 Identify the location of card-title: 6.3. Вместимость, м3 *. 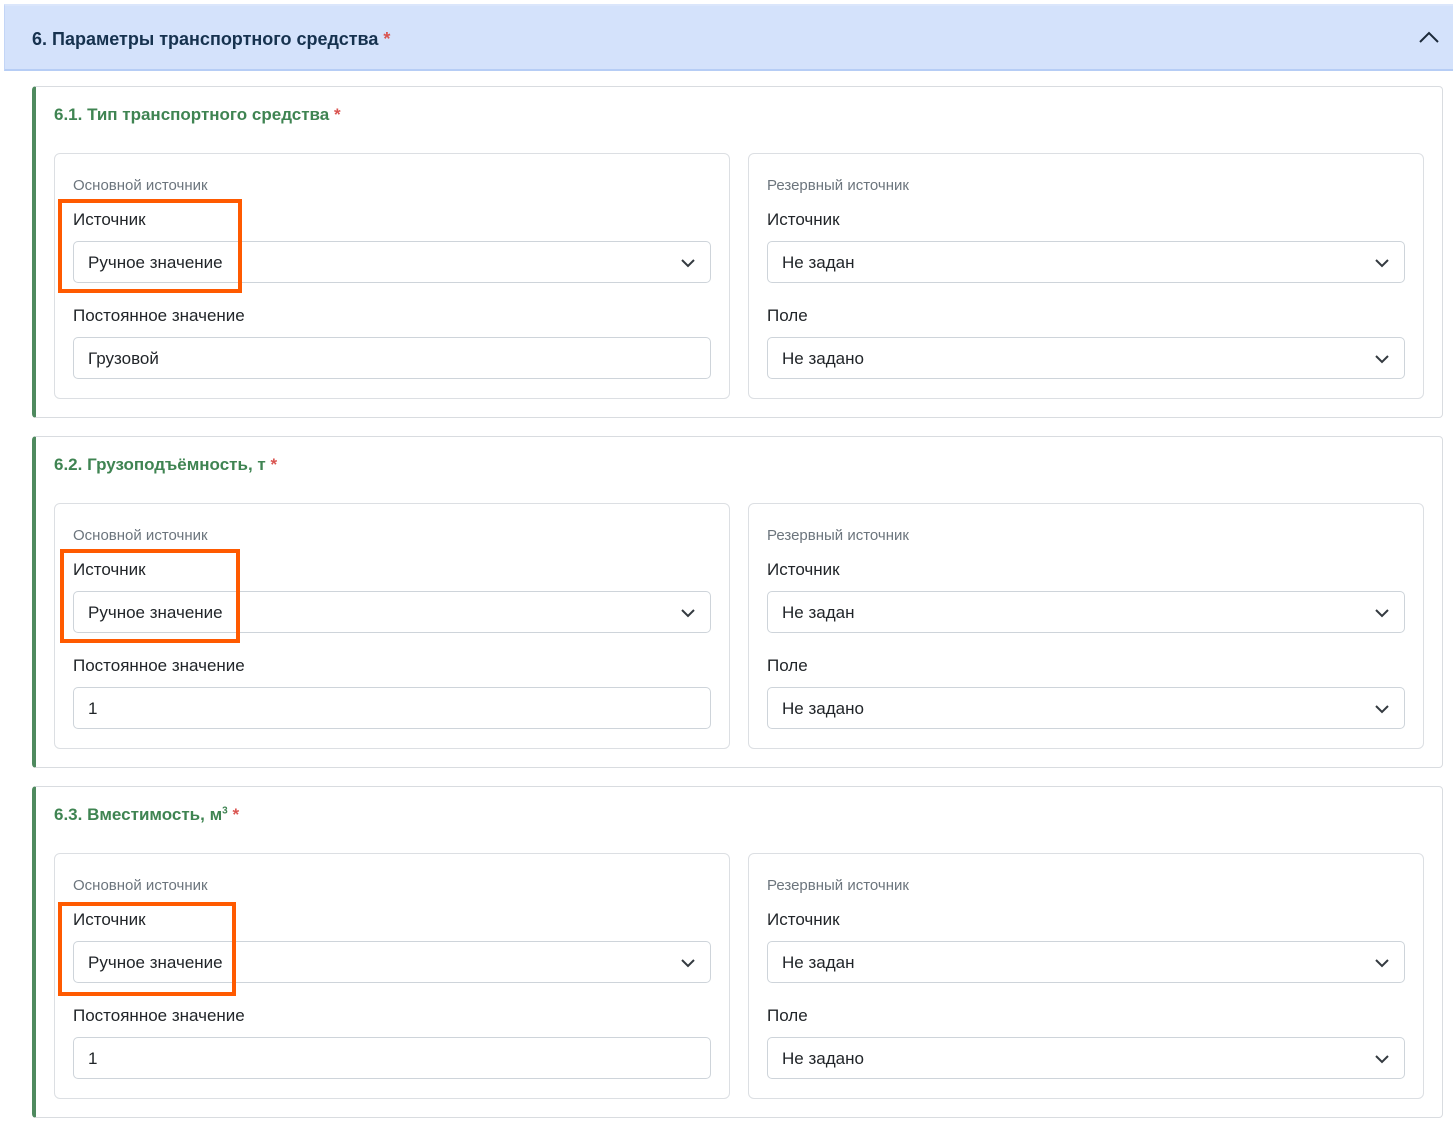
(147, 814).